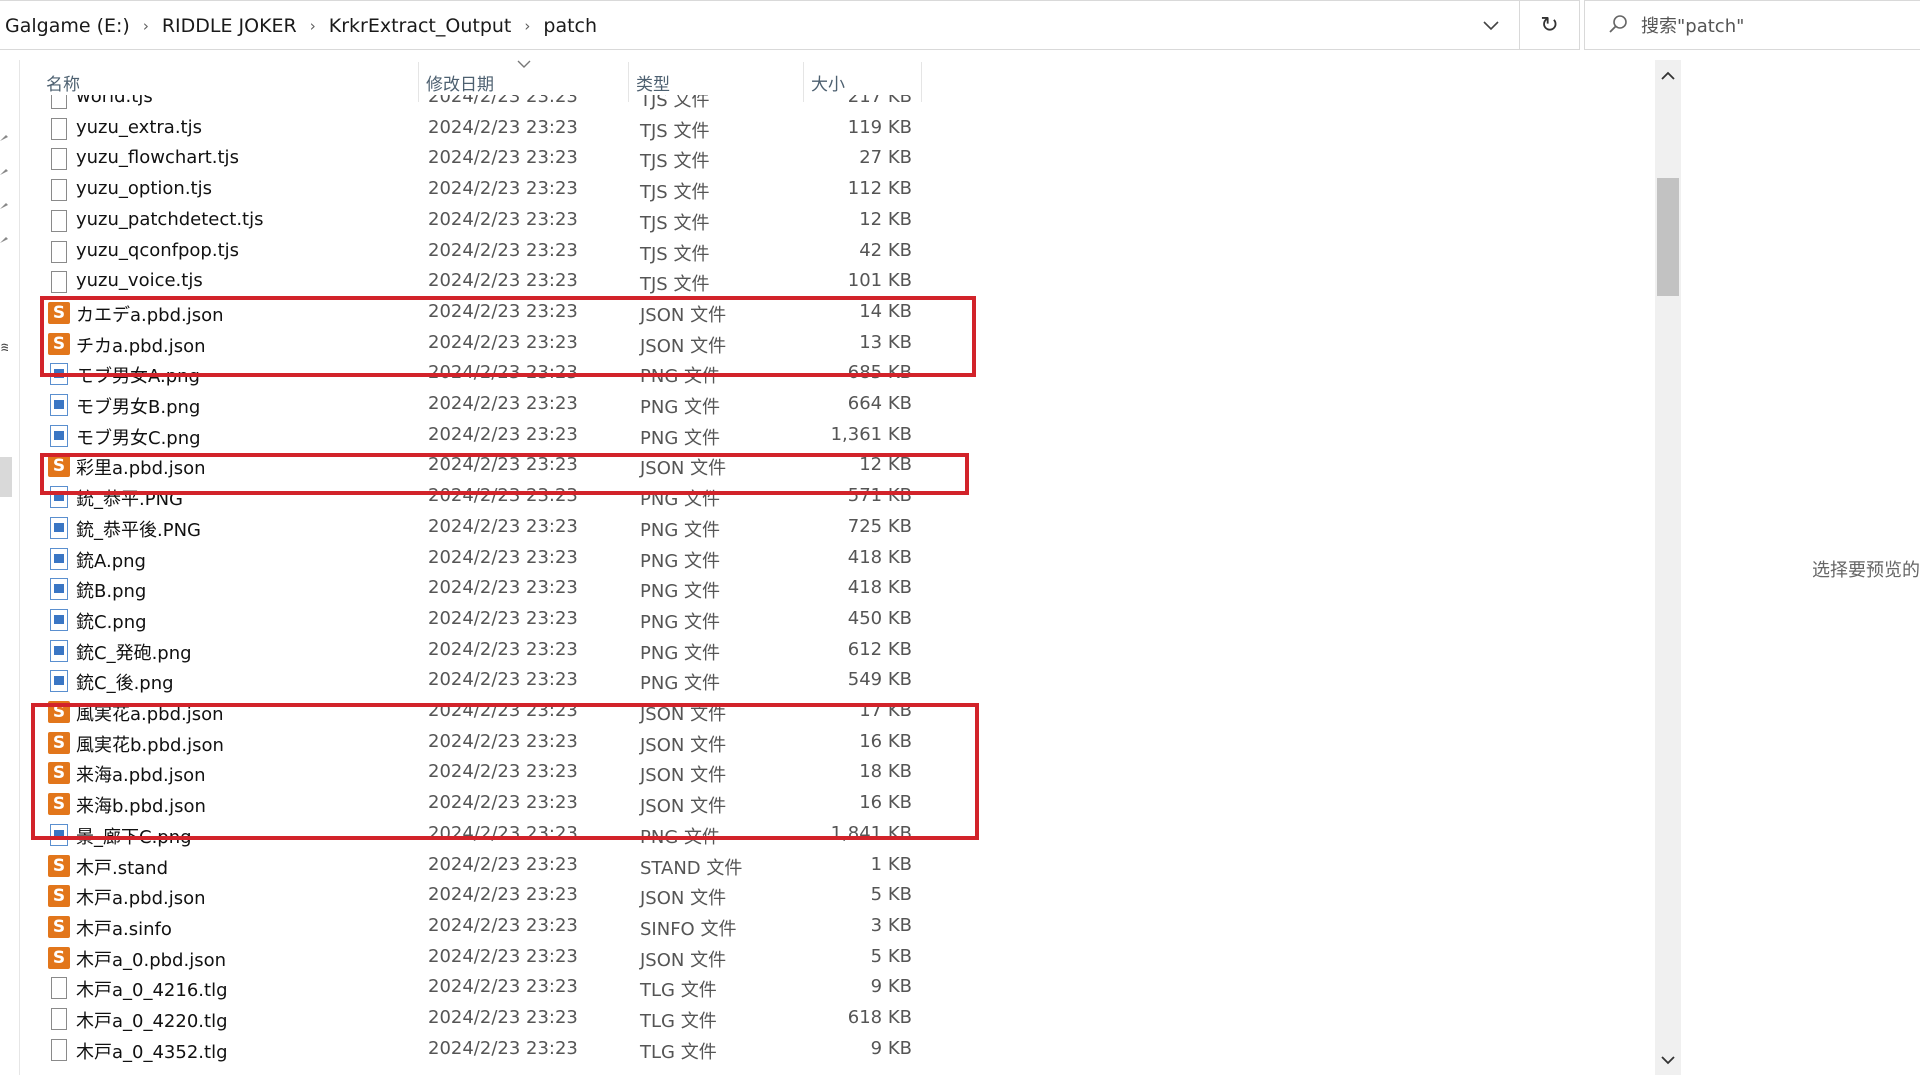 The width and height of the screenshot is (1920, 1080). What do you see at coordinates (1668, 237) in the screenshot?
I see `scroll-thumb` at bounding box center [1668, 237].